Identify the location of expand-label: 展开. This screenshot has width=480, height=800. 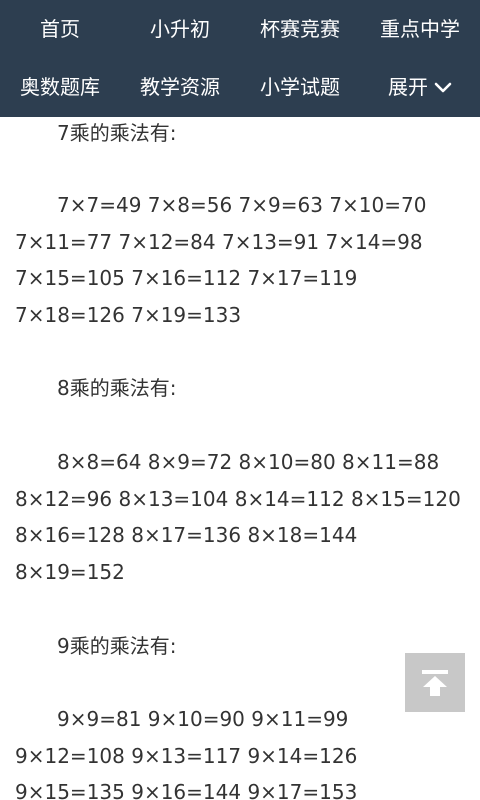
(408, 87).